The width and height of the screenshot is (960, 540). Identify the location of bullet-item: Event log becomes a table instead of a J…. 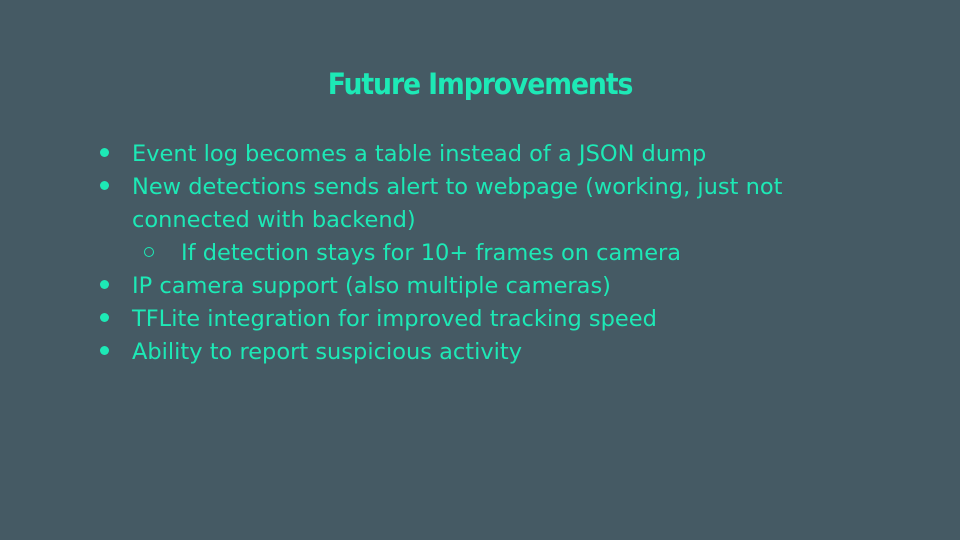
(488, 154).